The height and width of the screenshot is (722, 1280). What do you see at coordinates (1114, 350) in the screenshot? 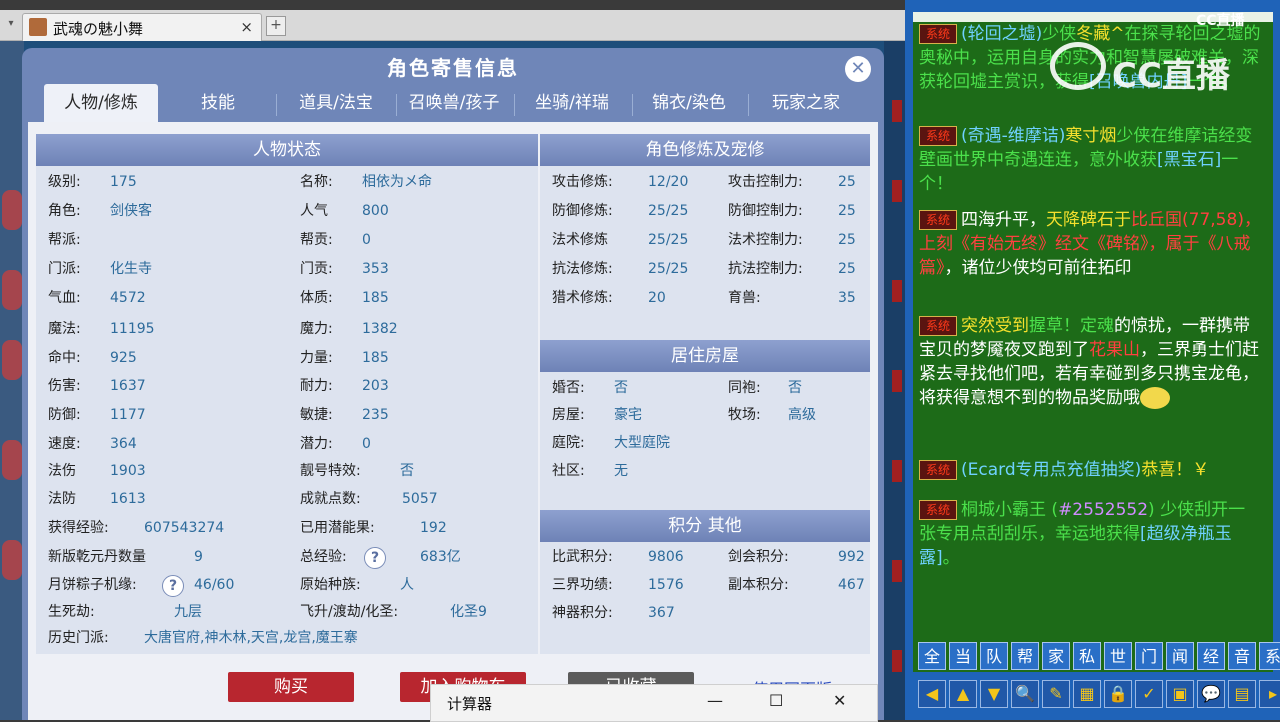
I see `chat-text: 花果山` at bounding box center [1114, 350].